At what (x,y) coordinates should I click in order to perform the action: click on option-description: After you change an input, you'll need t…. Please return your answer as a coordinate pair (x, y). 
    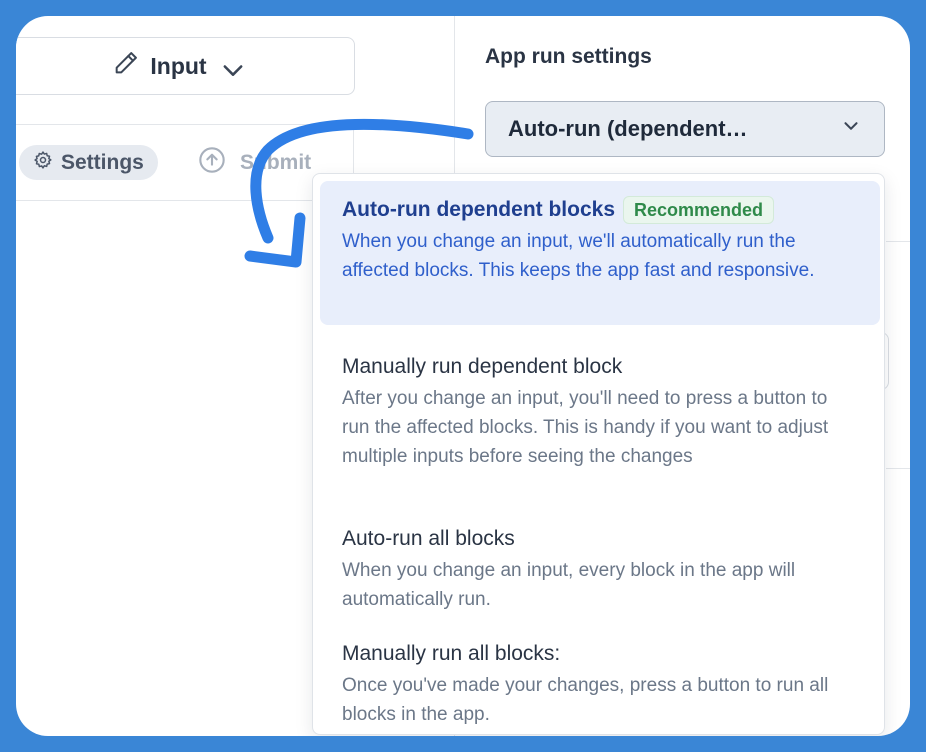
    Looking at the image, I should click on (585, 427).